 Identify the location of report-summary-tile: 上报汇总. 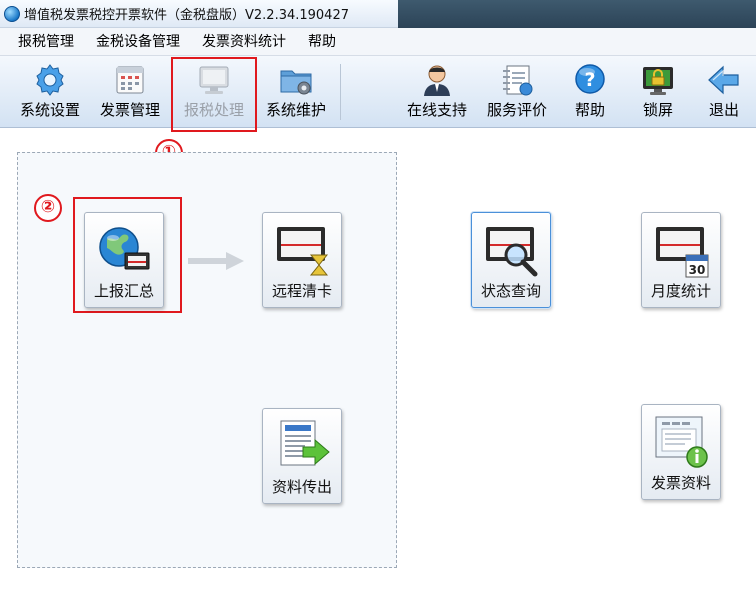
(124, 260).